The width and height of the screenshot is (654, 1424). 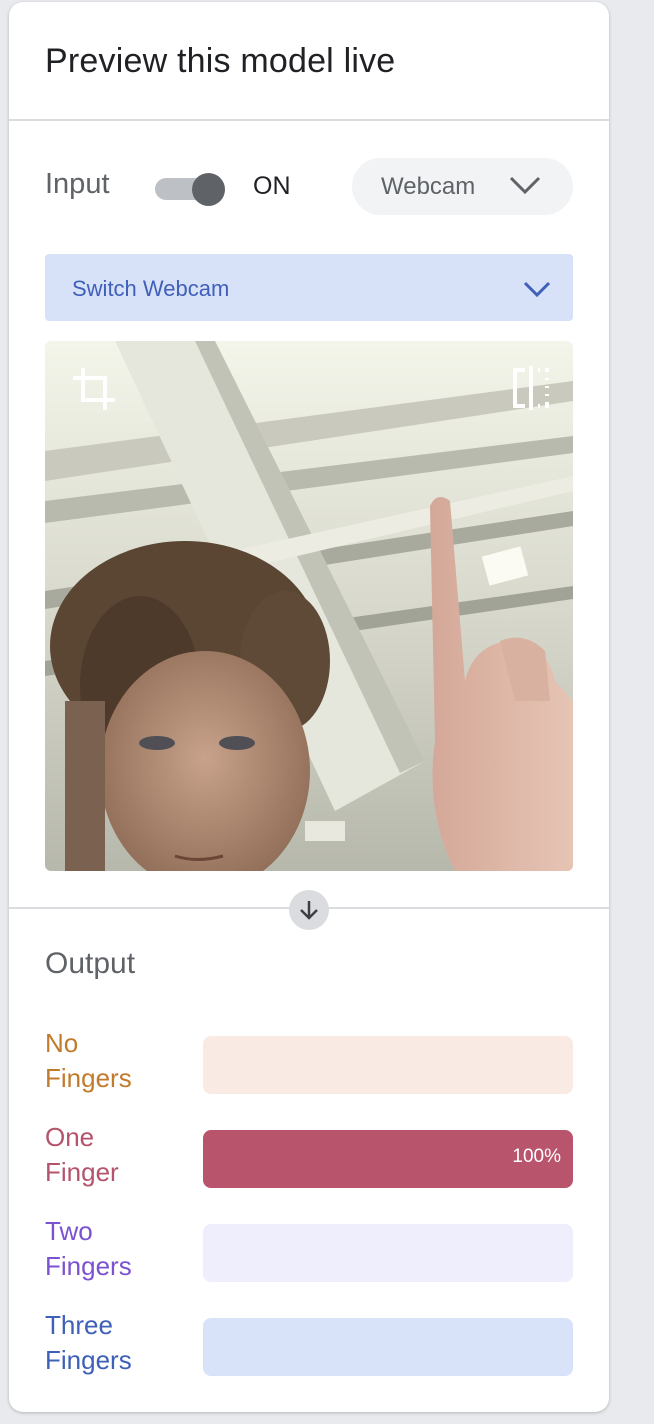 I want to click on input-controls: Input ON Webcam, so click(x=309, y=187).